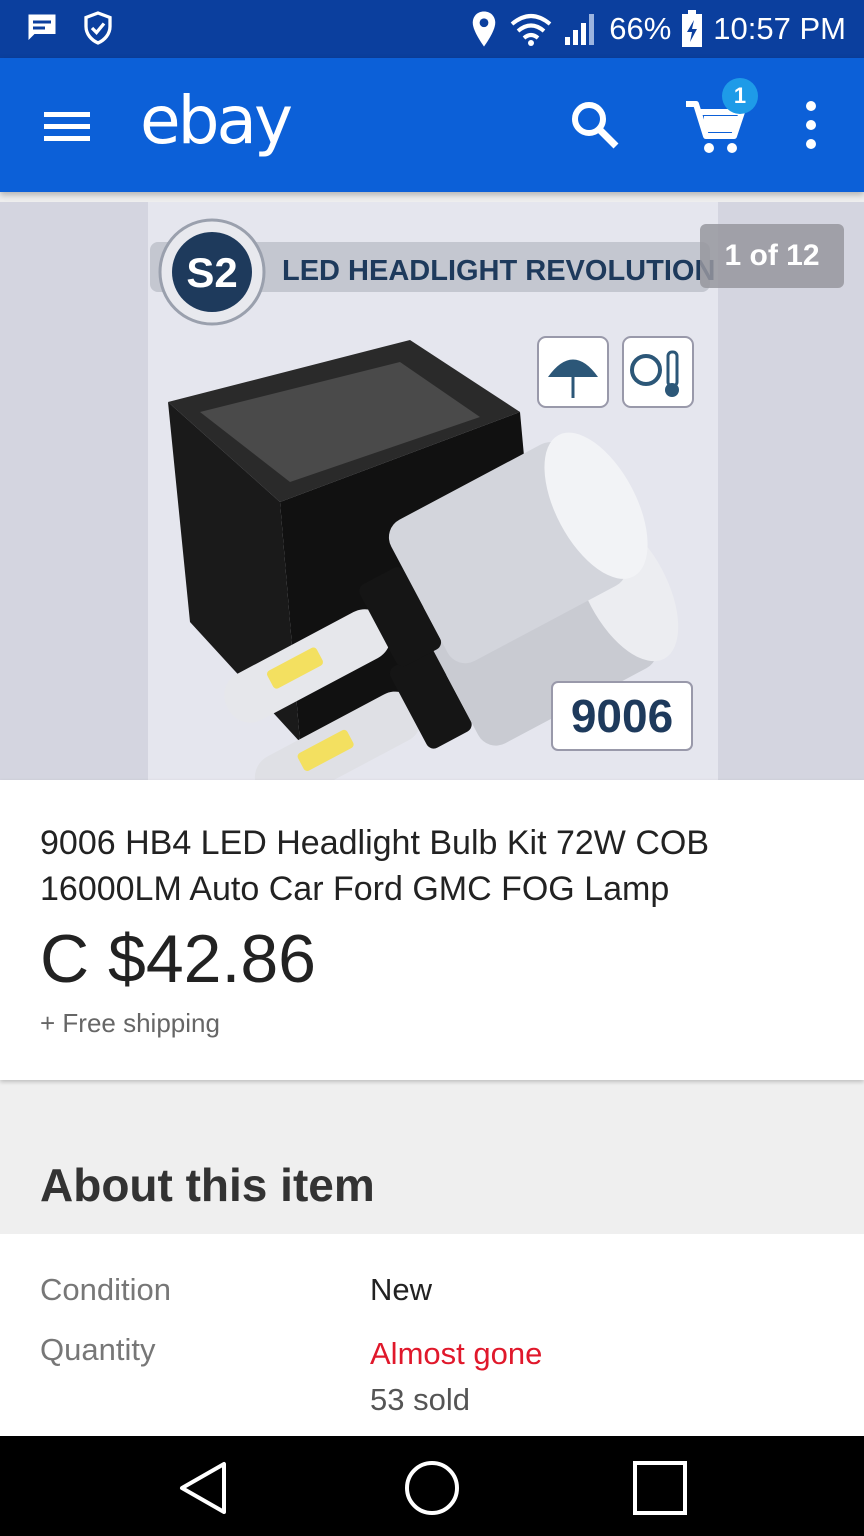 The width and height of the screenshot is (864, 1536). What do you see at coordinates (178, 959) in the screenshot?
I see `product-price: C $42.86` at bounding box center [178, 959].